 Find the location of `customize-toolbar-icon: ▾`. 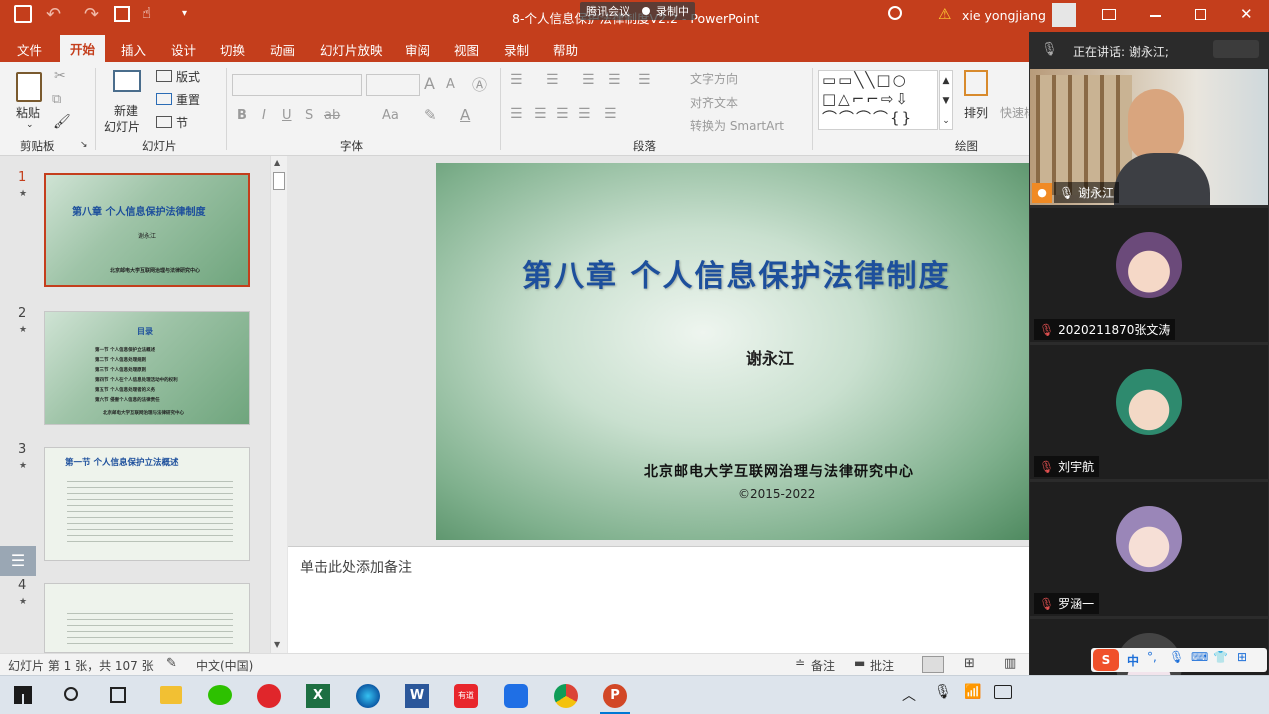

customize-toolbar-icon: ▾ is located at coordinates (184, 13).